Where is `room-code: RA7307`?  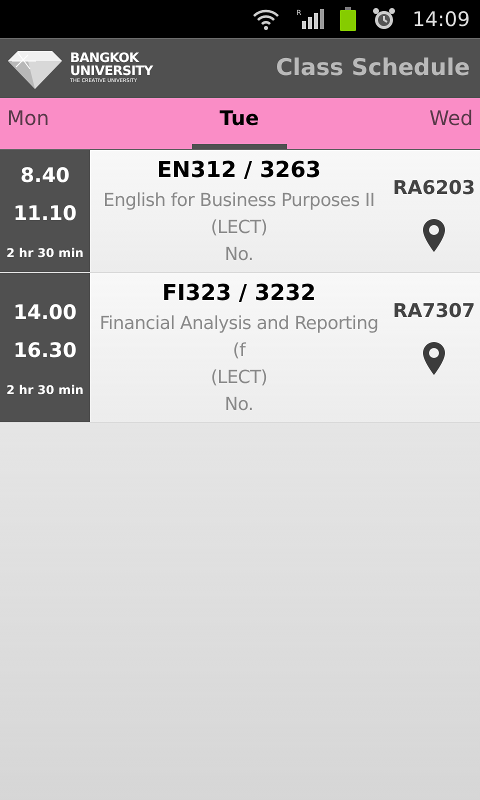 room-code: RA7307 is located at coordinates (434, 311).